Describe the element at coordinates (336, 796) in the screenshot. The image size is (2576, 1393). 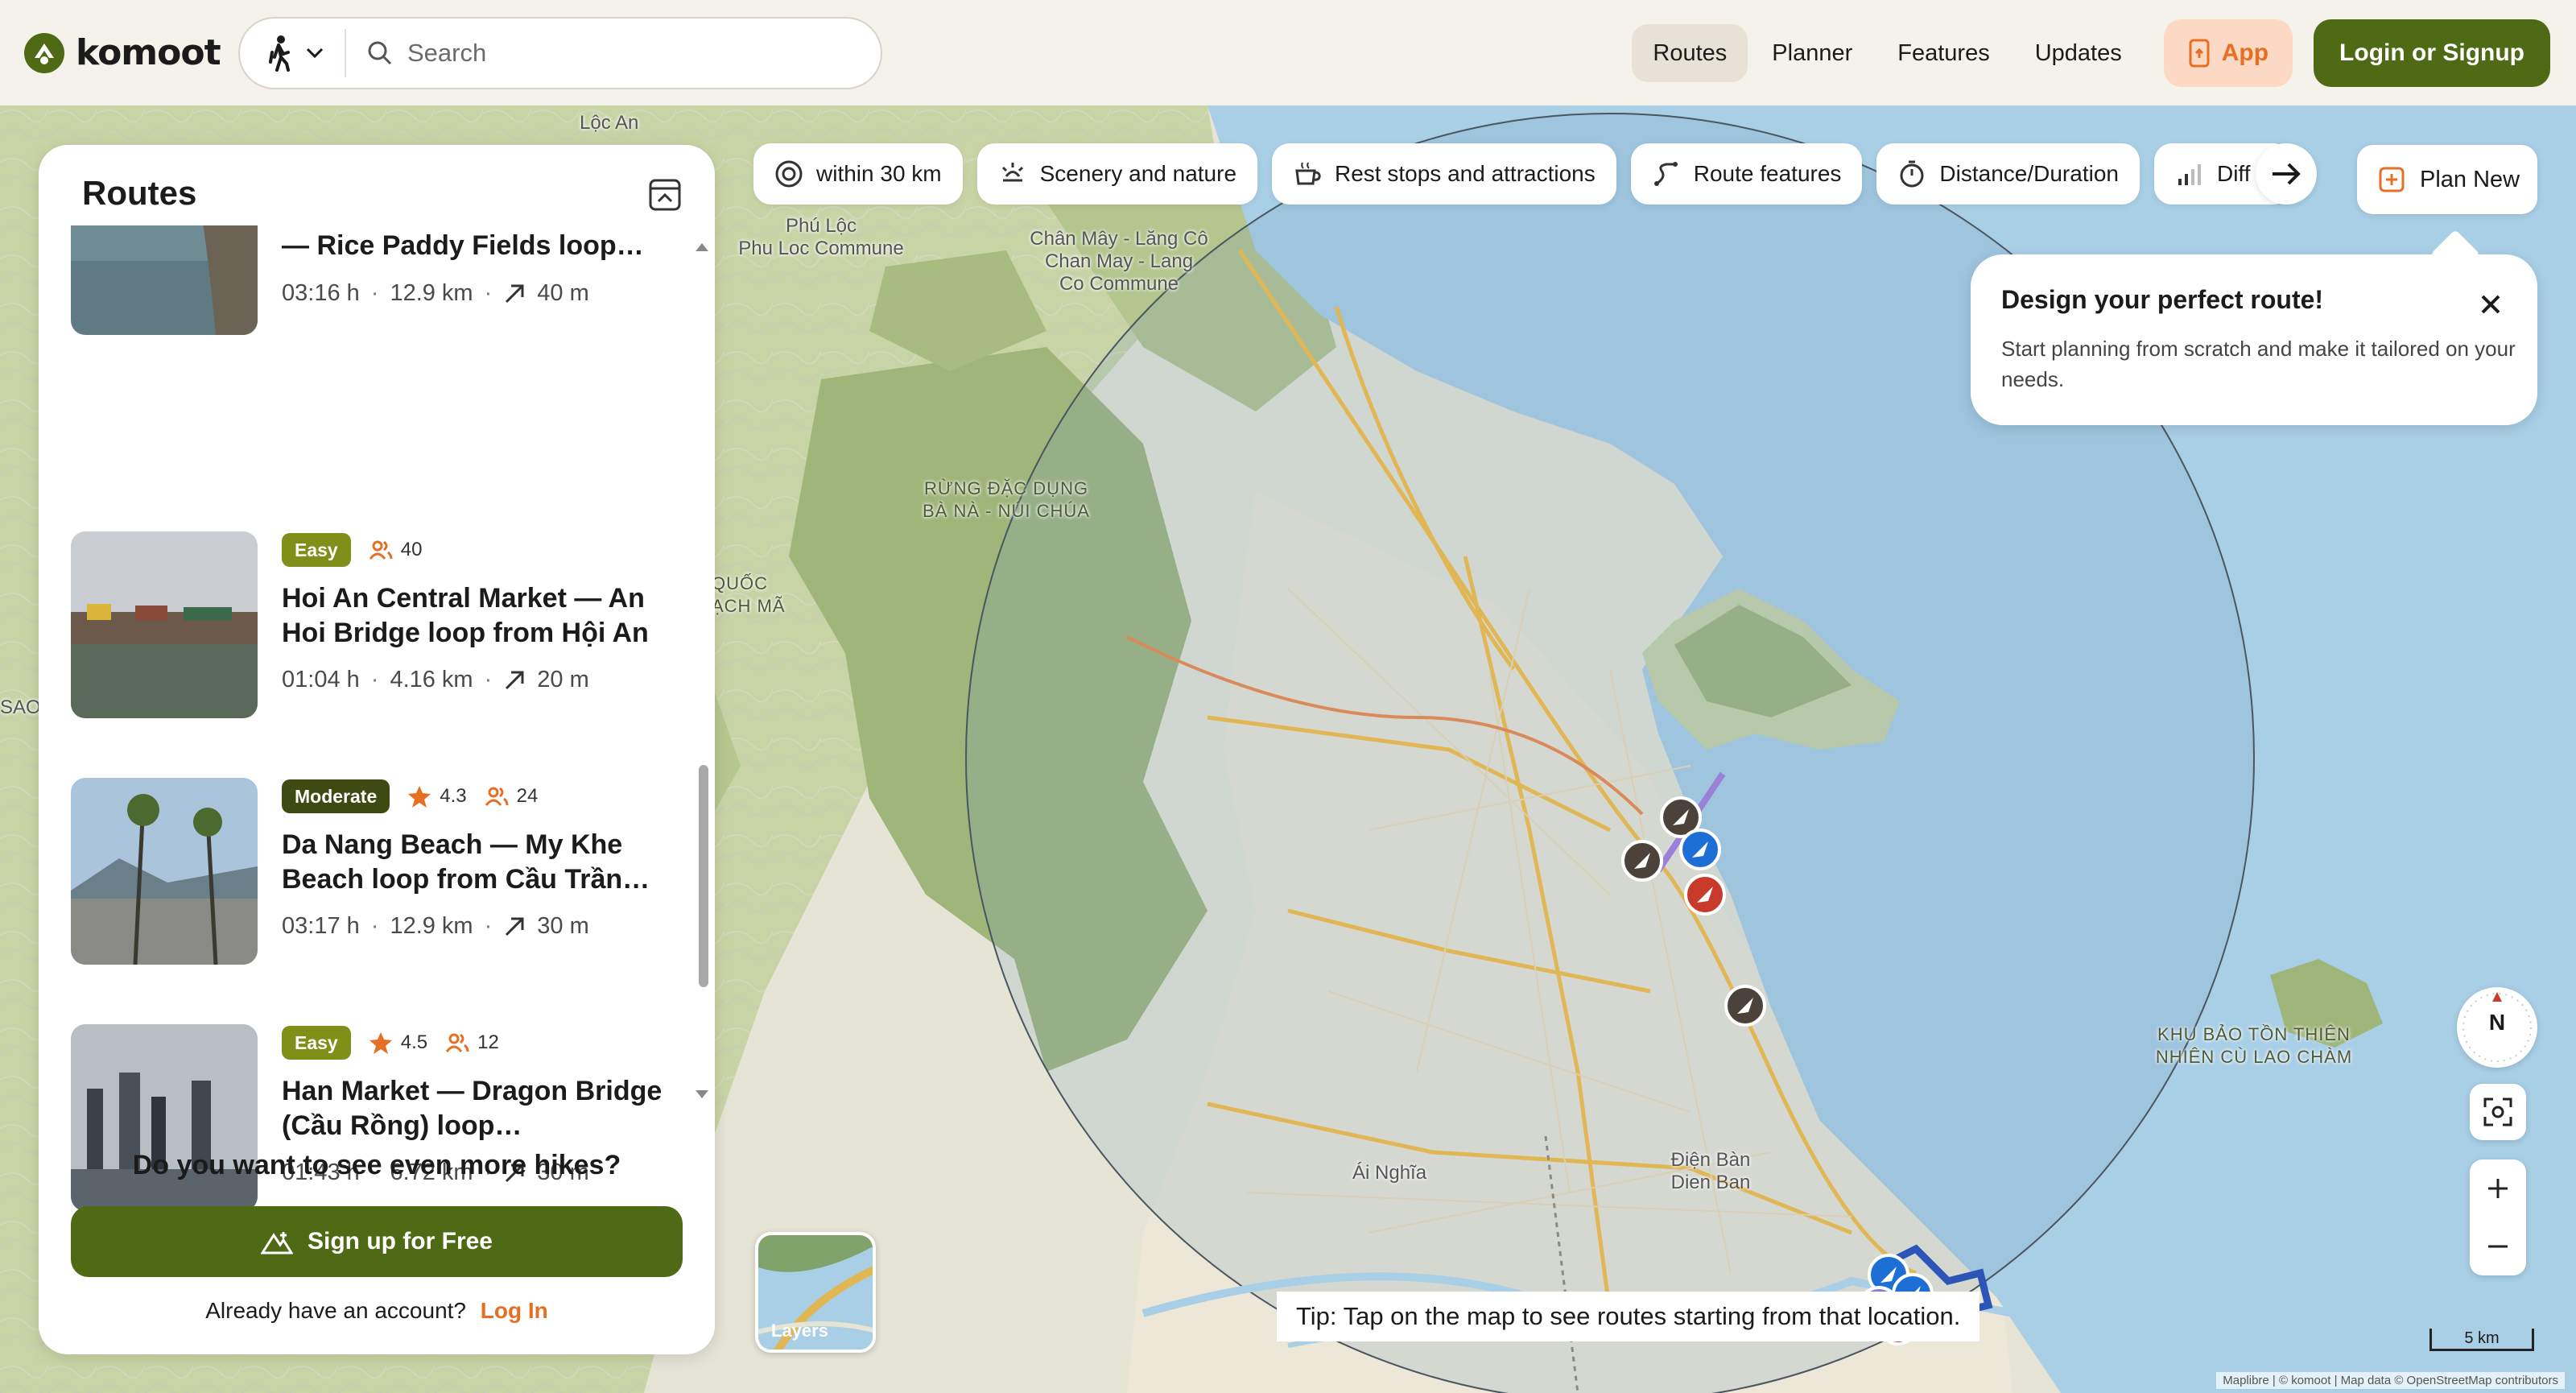
I see `difficulty-badge: Moderate` at that location.